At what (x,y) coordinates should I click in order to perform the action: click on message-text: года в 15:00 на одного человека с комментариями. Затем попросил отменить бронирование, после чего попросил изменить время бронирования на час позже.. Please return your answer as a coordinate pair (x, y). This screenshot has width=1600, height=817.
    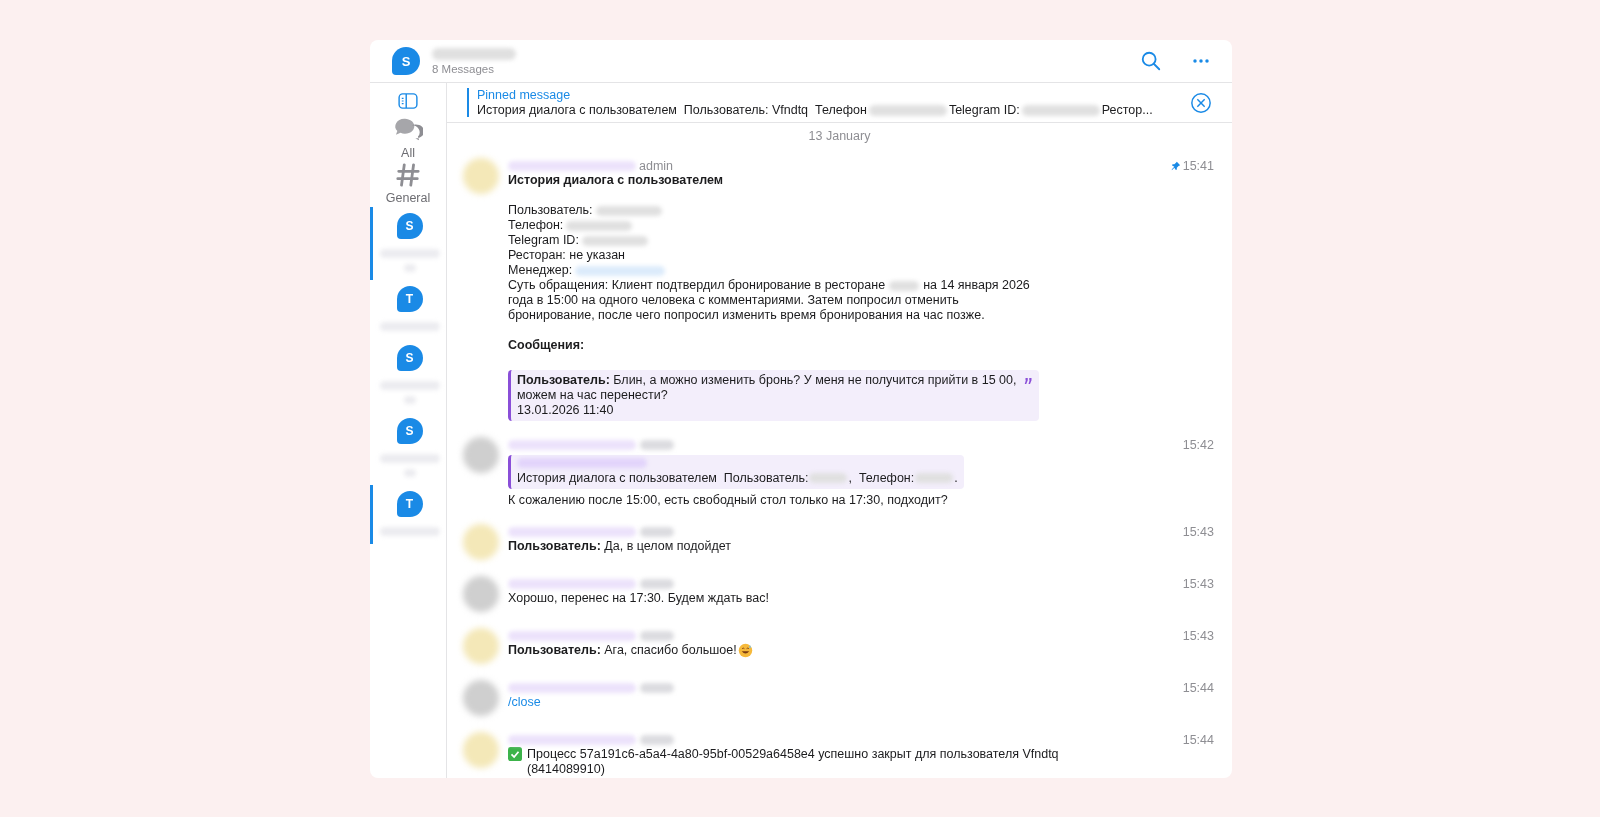
    Looking at the image, I should click on (747, 308).